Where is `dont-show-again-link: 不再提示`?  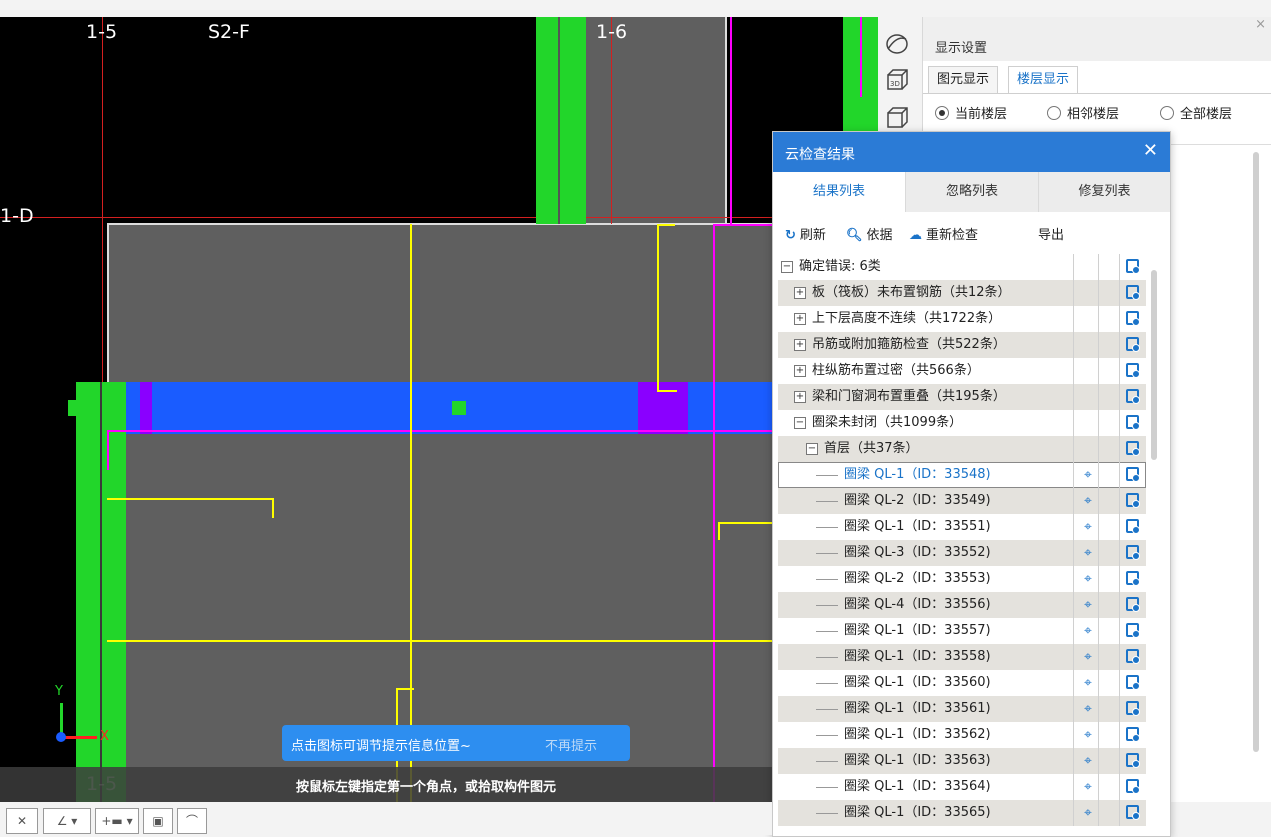 dont-show-again-link: 不再提示 is located at coordinates (571, 744).